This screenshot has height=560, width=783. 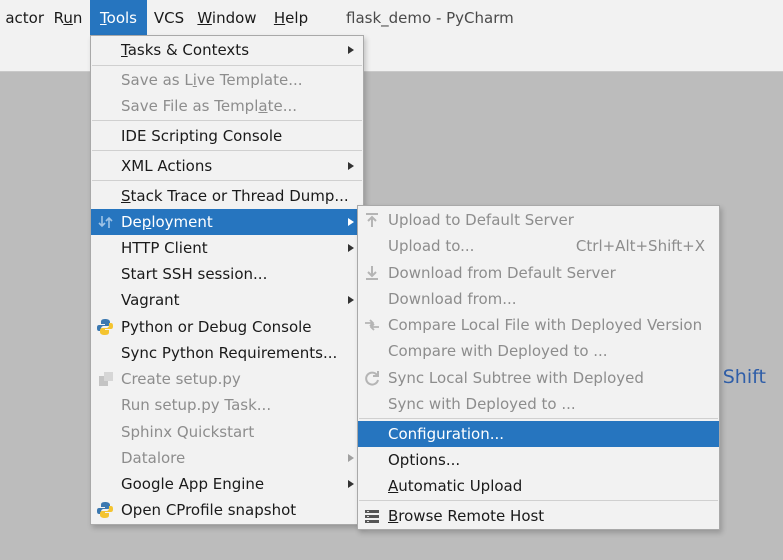 I want to click on menu-label: actor, so click(x=24, y=18).